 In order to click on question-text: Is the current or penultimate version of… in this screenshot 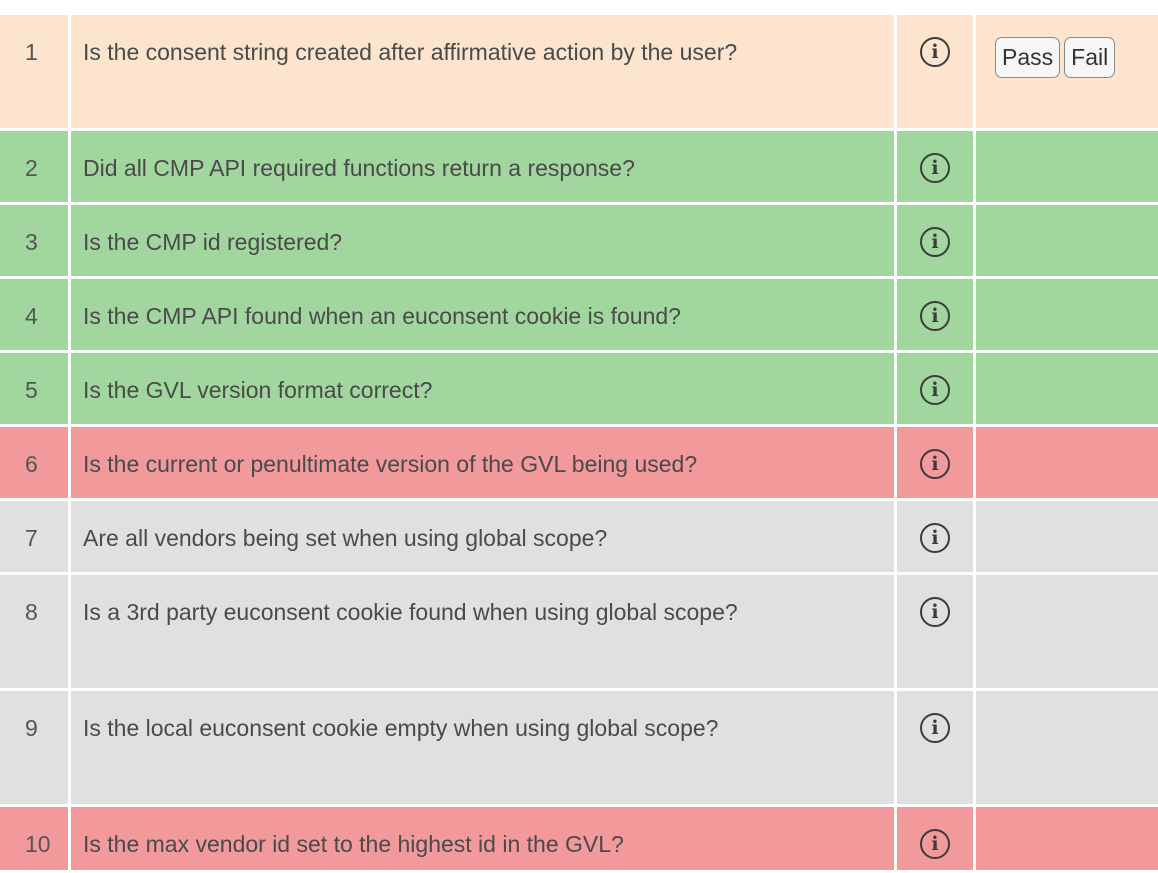, I will do `click(484, 462)`.